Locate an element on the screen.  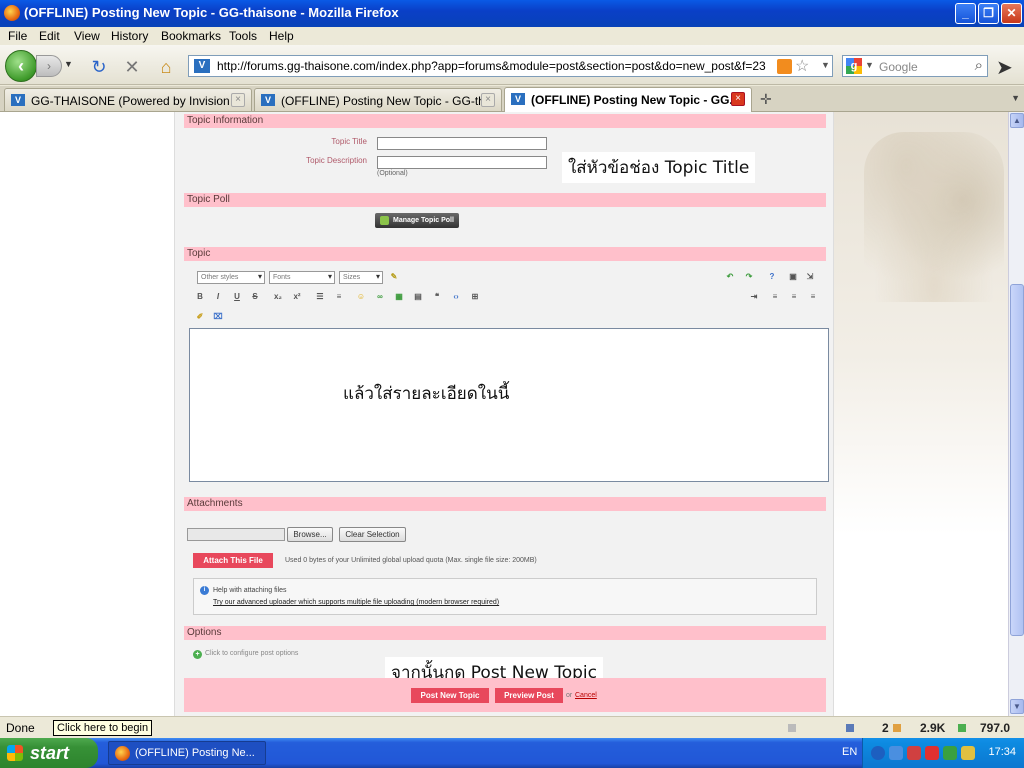
tab-posting-new-topic-active: V (OFFLINE) Posting New Topic - GG... × is located at coordinates (628, 99).